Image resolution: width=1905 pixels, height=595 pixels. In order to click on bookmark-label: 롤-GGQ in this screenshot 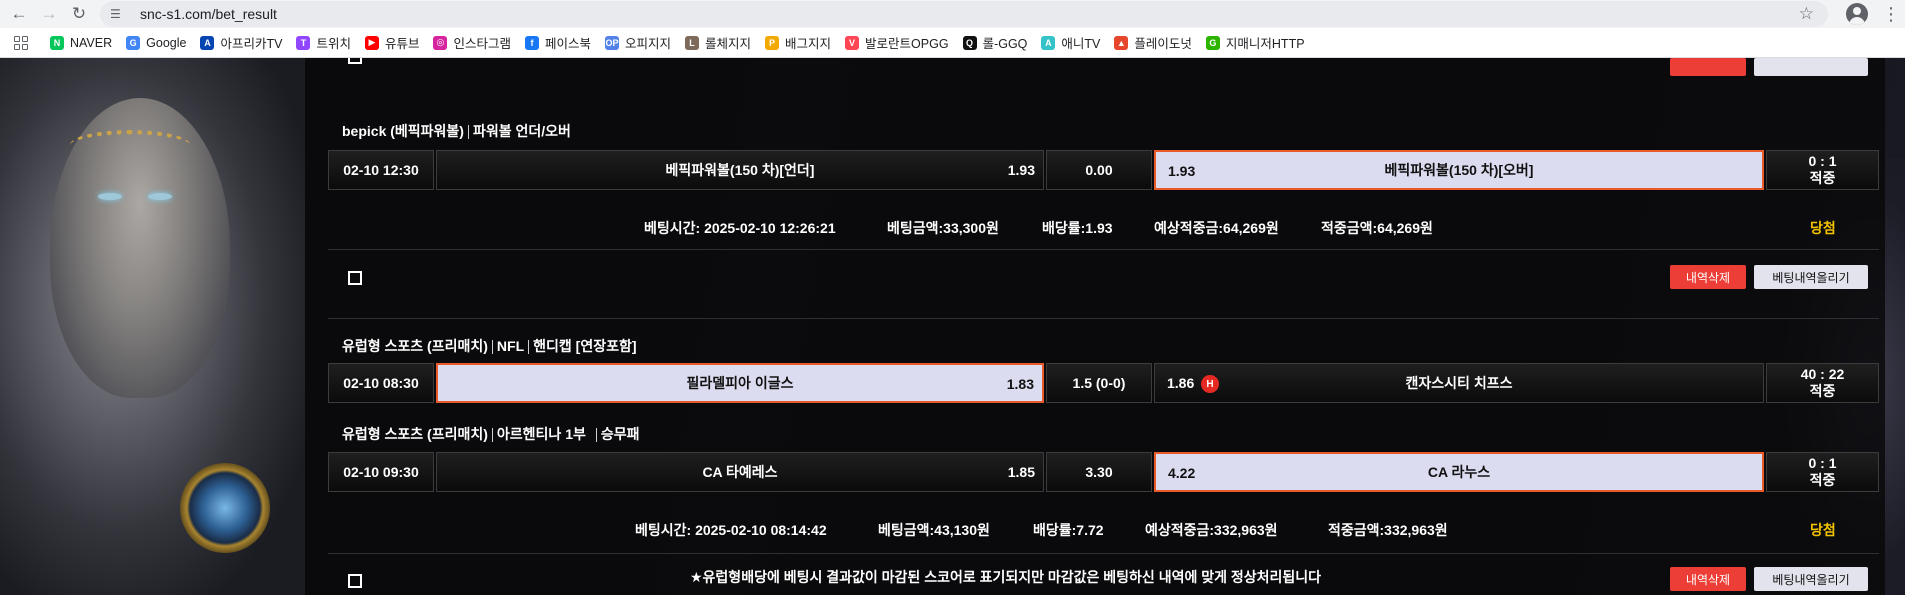, I will do `click(1005, 44)`.